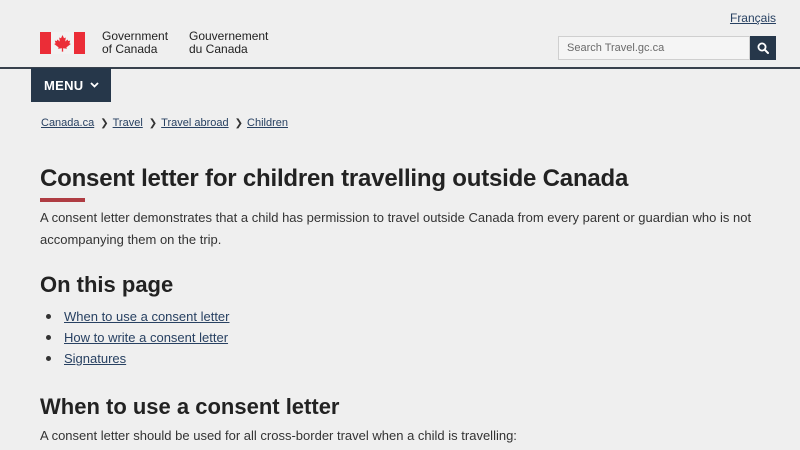  Describe the element at coordinates (146, 316) in the screenshot. I see `toc-link-when-to-use: When to use a consent letter` at that location.